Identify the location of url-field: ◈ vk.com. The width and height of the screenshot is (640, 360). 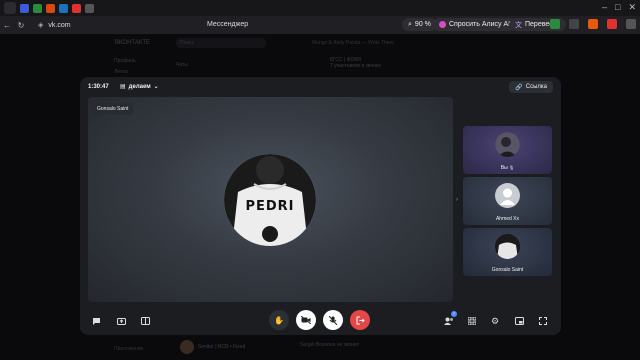
(54, 25).